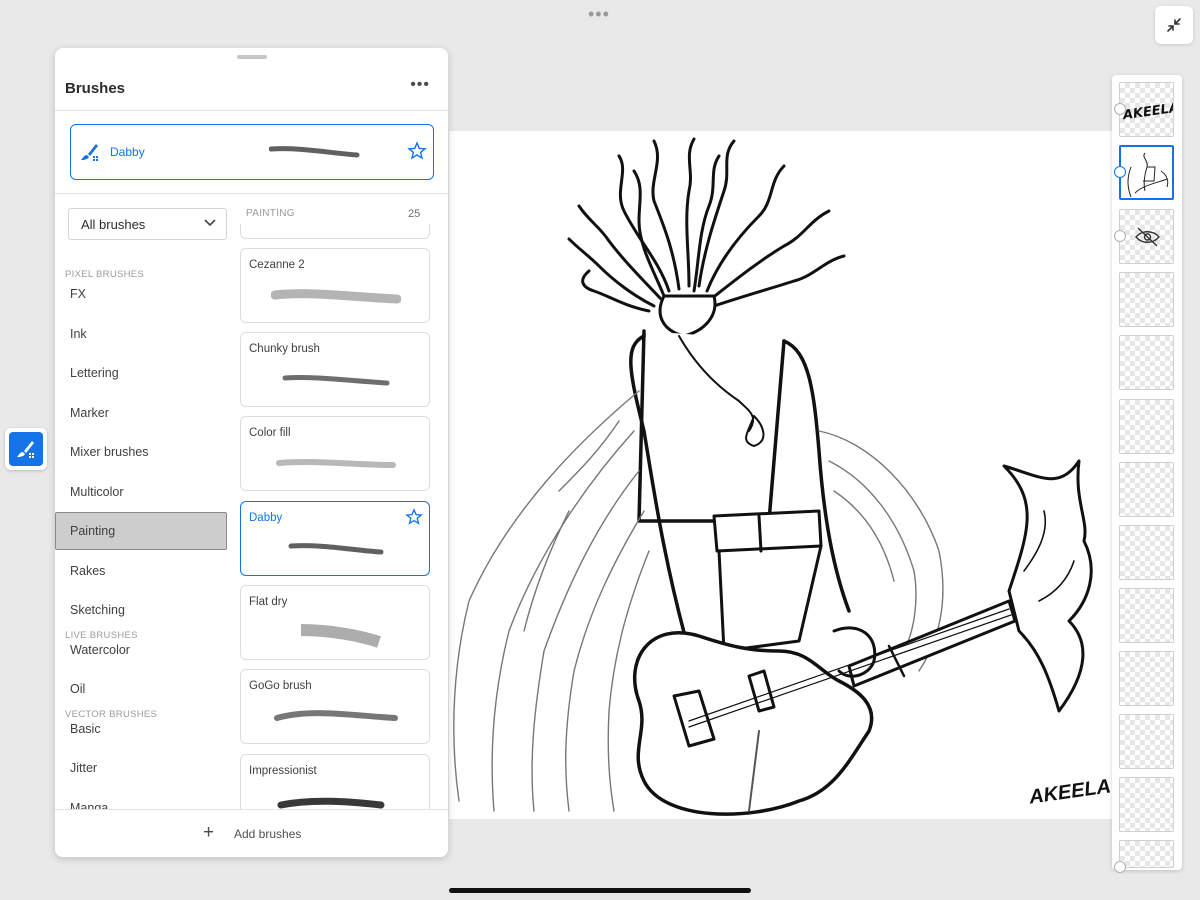  What do you see at coordinates (85, 729) in the screenshot?
I see `category-label: Basic` at bounding box center [85, 729].